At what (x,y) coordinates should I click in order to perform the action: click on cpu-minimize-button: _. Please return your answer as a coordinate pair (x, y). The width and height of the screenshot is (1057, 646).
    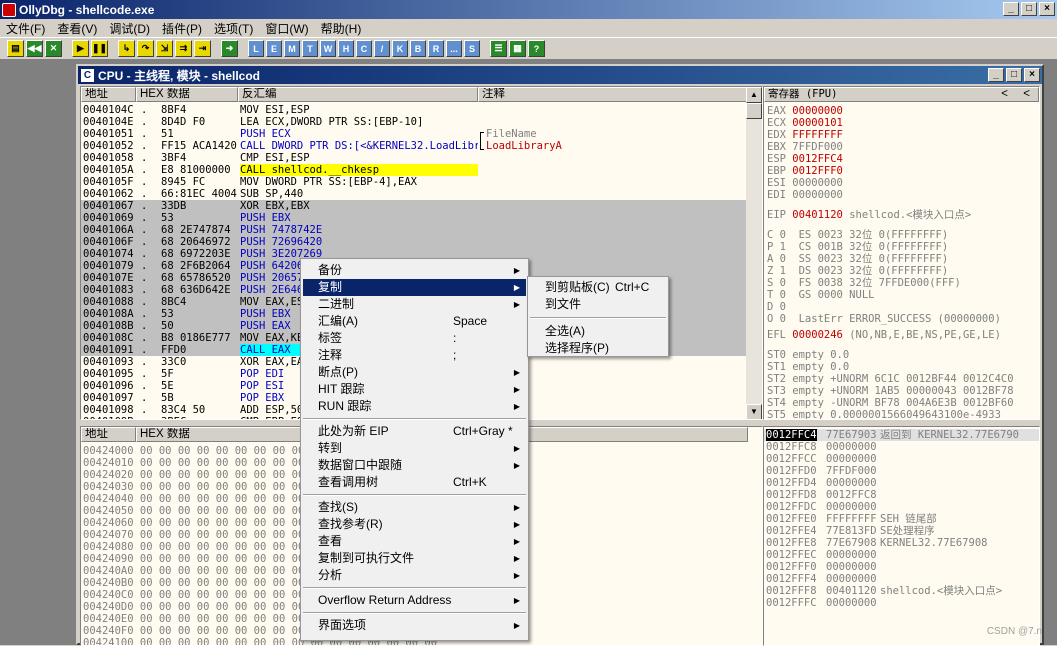
    Looking at the image, I should click on (996, 75).